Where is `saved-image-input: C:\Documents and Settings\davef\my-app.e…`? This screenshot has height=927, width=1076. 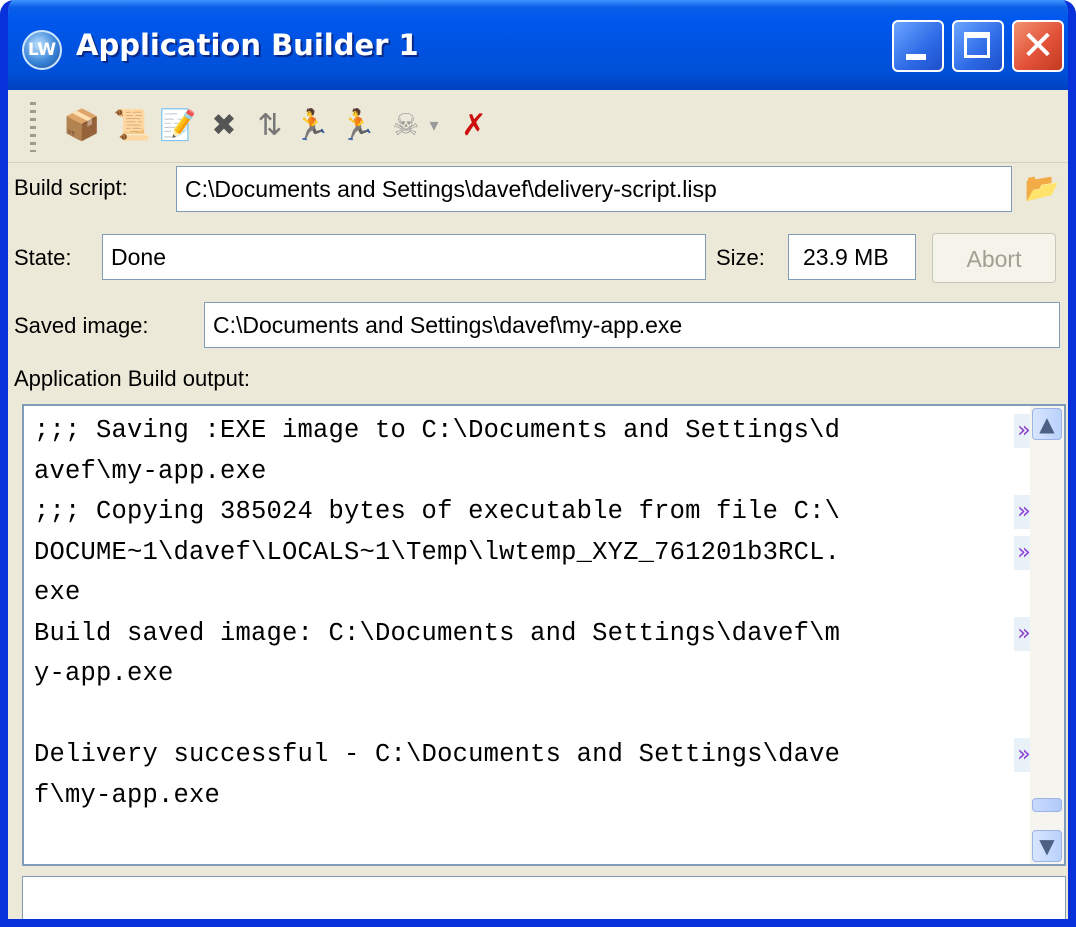 saved-image-input: C:\Documents and Settings\davef\my-app.e… is located at coordinates (632, 325).